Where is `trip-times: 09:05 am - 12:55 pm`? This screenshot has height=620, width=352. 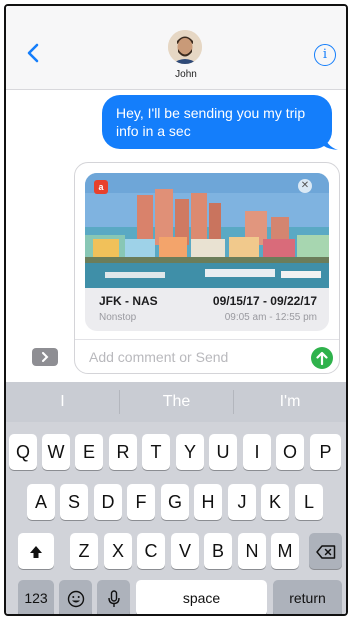 trip-times: 09:05 am - 12:55 pm is located at coordinates (270, 317).